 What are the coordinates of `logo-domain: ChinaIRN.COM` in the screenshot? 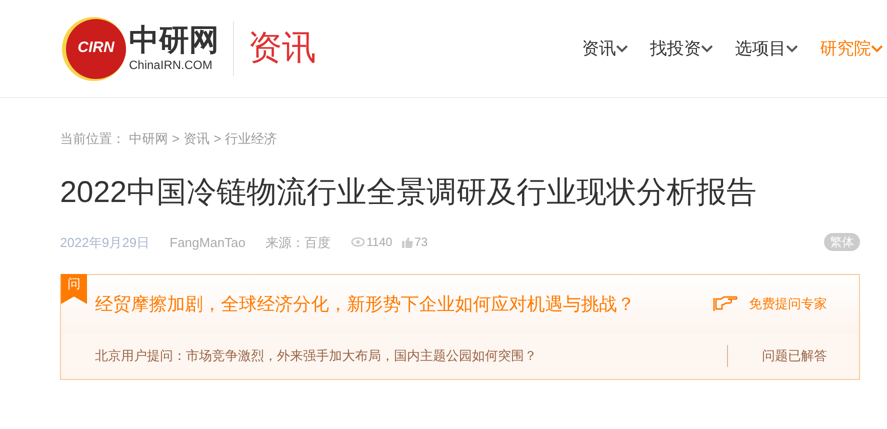 It's located at (171, 64).